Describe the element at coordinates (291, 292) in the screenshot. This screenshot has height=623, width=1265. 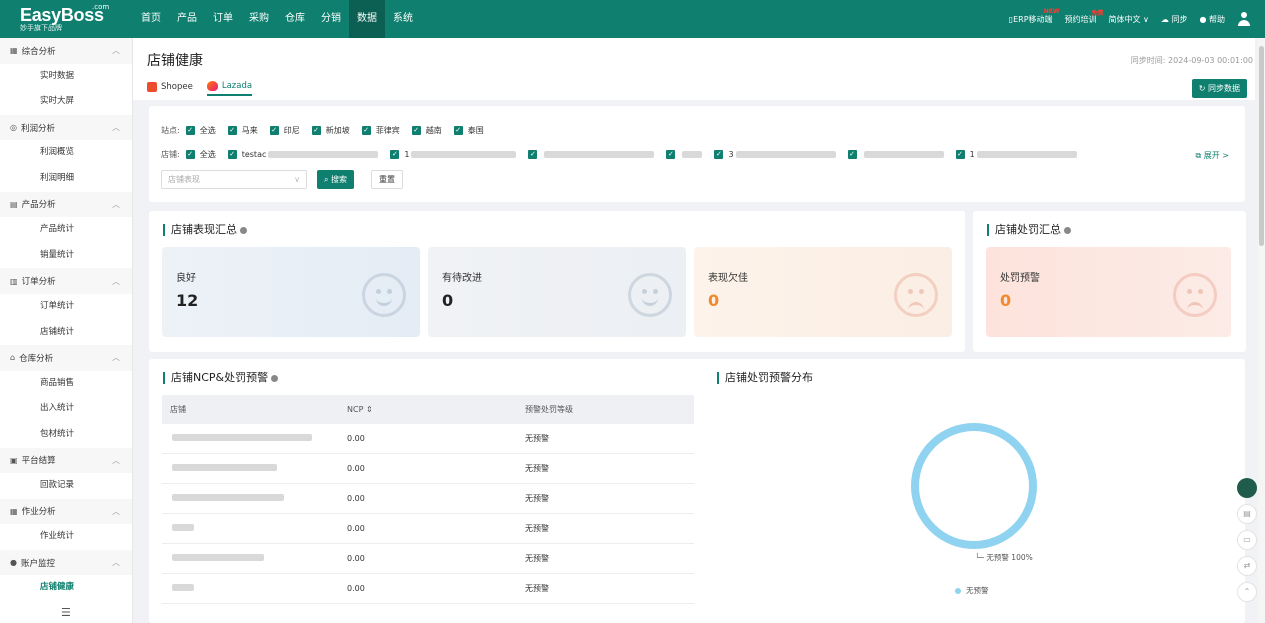
I see `stat-good: 良好 12` at that location.